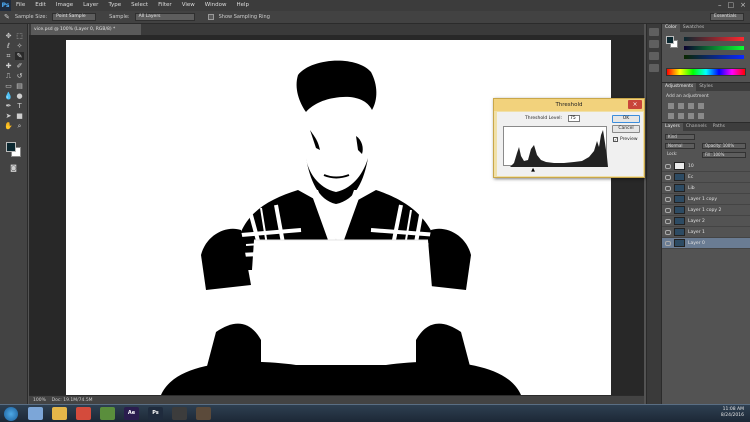  I want to click on layer-row: Layer 2, so click(706, 221).